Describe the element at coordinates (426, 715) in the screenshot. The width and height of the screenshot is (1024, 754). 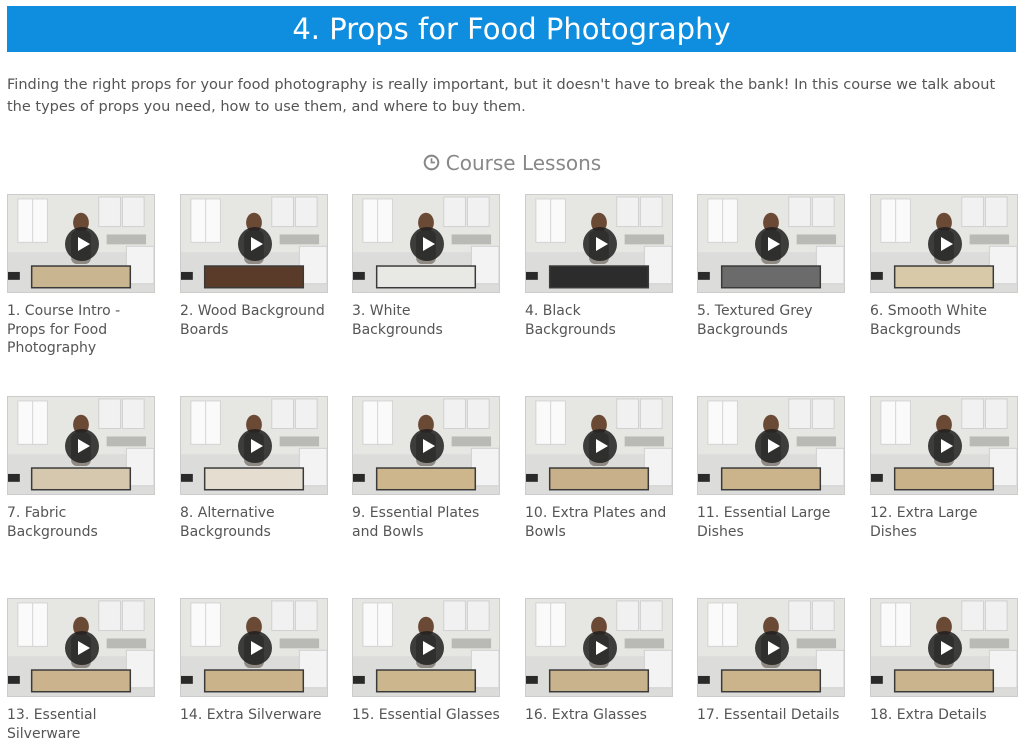
I see `lesson-title: 15. Essential Glasses` at that location.